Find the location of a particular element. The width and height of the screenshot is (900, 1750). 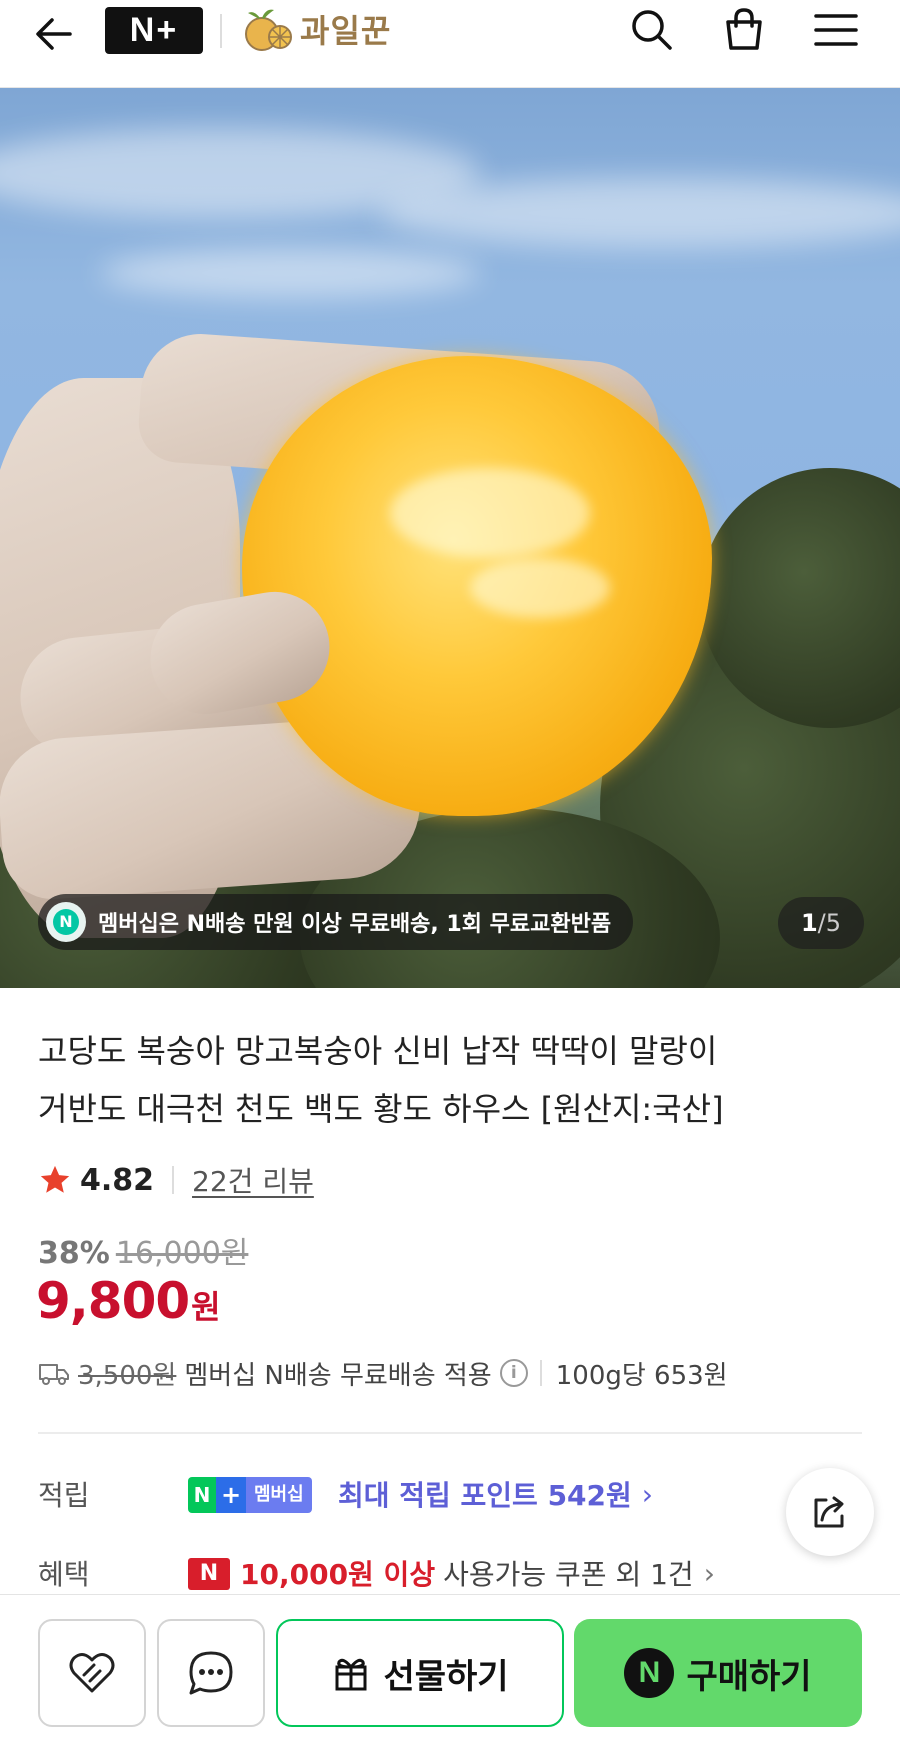

discount-row: 38% 16,000원 is located at coordinates (143, 1249).